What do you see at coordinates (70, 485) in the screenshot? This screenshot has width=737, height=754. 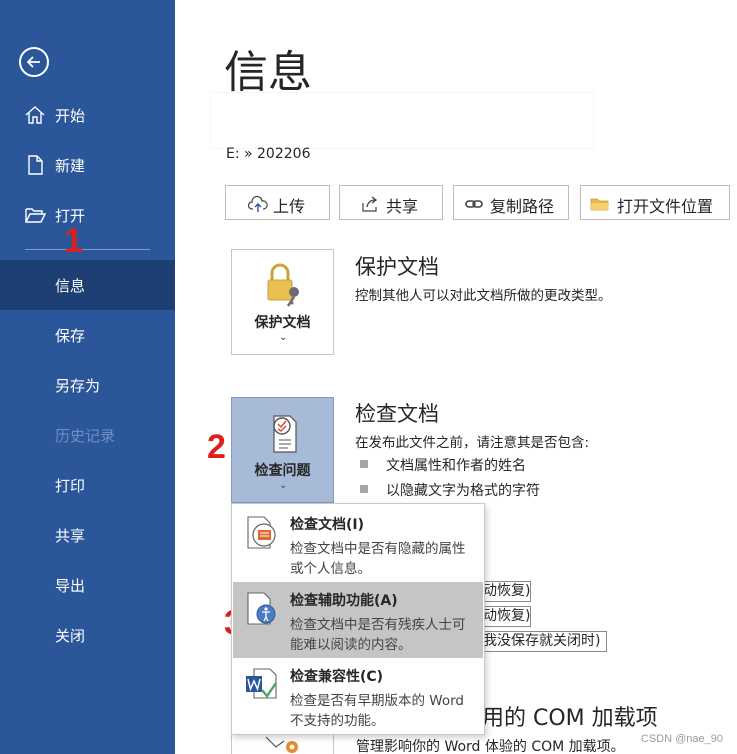 I see `sidebar-item-label: 打印` at bounding box center [70, 485].